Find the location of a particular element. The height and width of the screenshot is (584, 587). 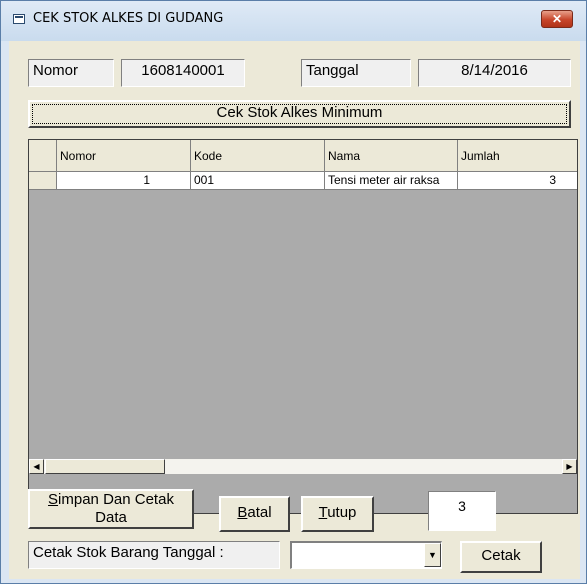

cell-kode: 001 is located at coordinates (258, 181).